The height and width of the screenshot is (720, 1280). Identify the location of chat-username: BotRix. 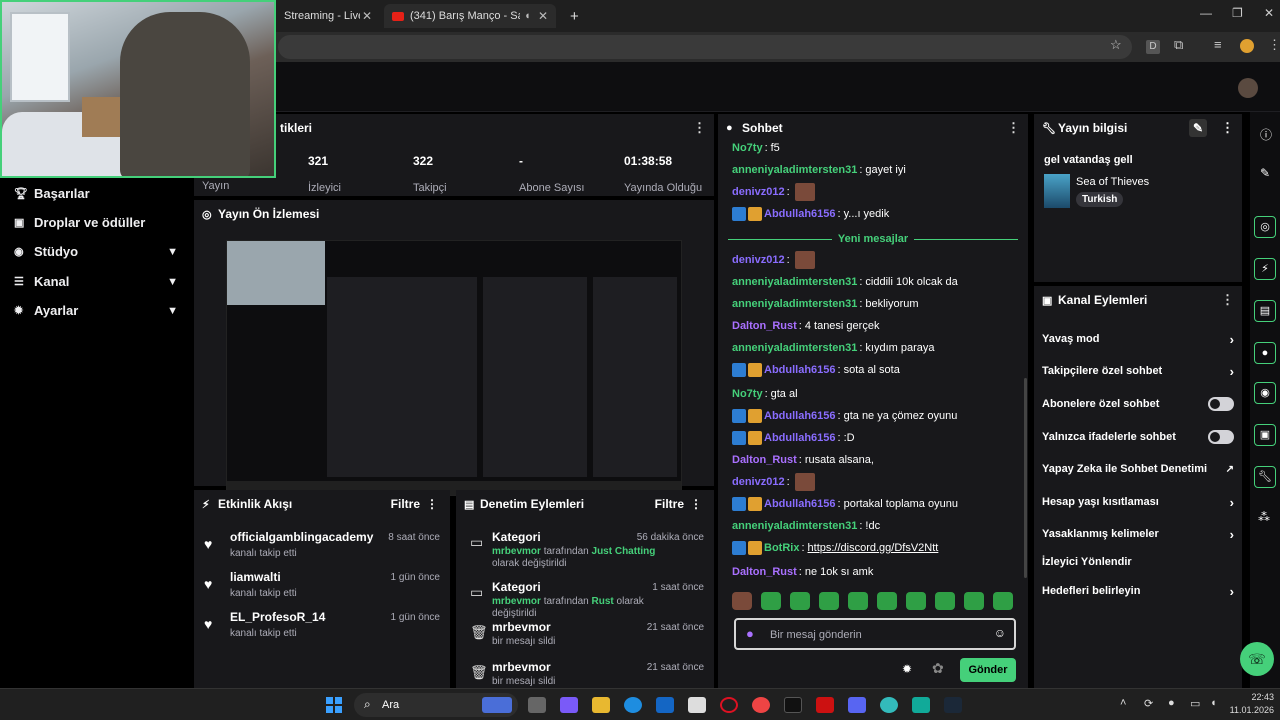
(781, 548).